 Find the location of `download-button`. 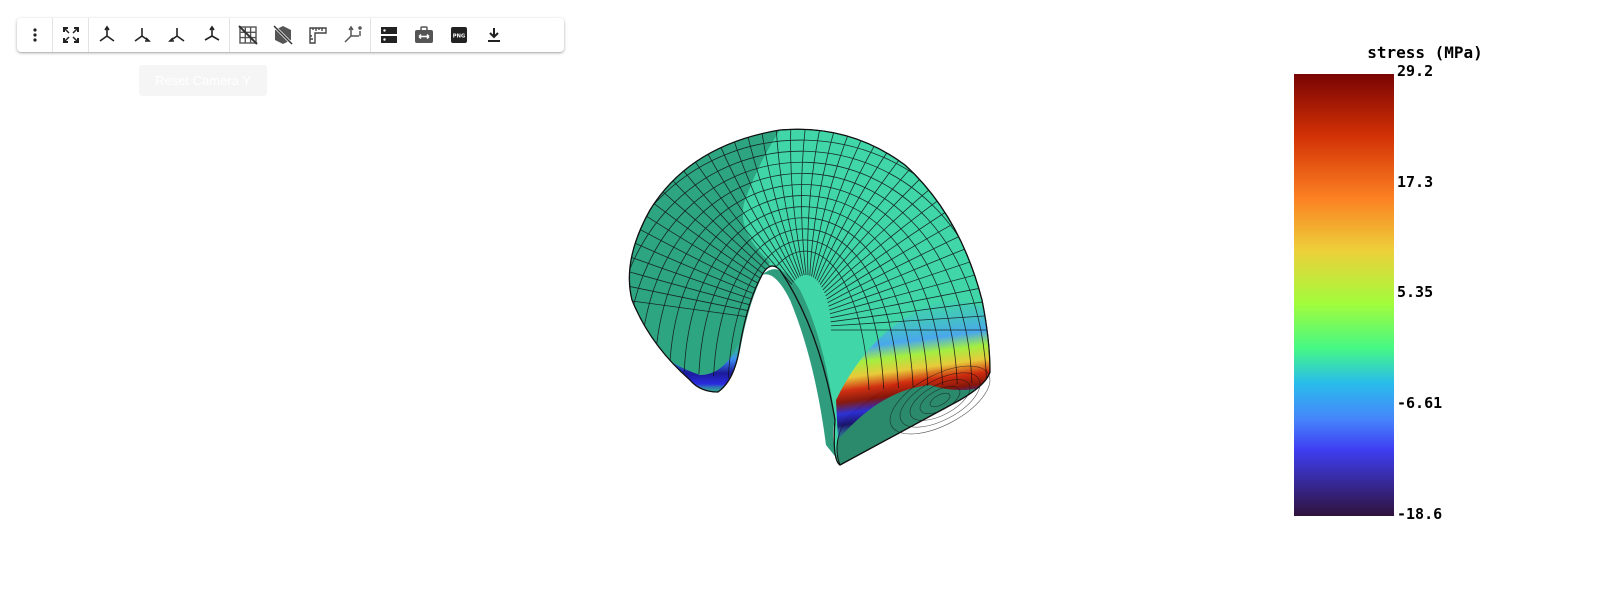

download-button is located at coordinates (493, 35).